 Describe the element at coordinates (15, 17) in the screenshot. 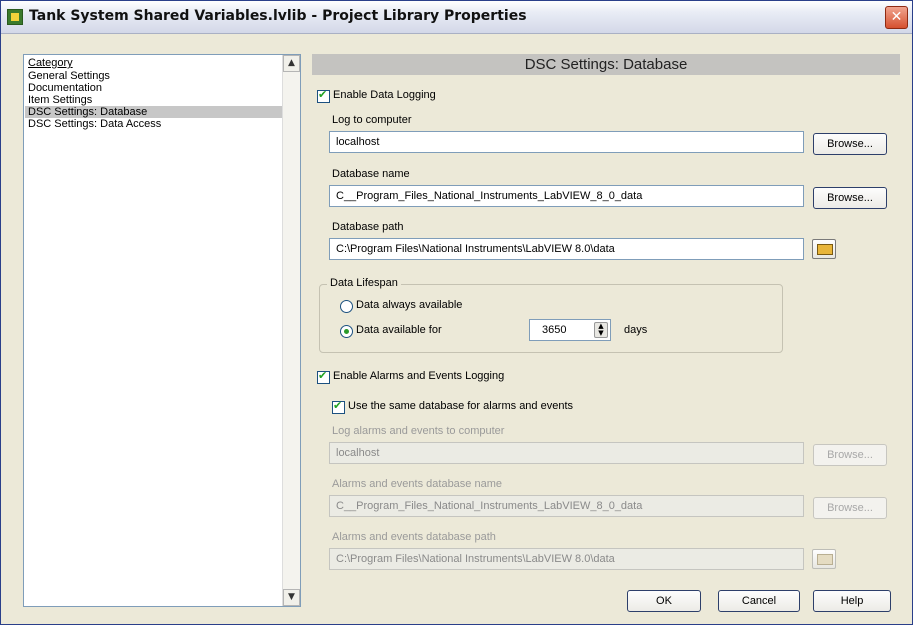

I see `labview-project-library-icon` at that location.